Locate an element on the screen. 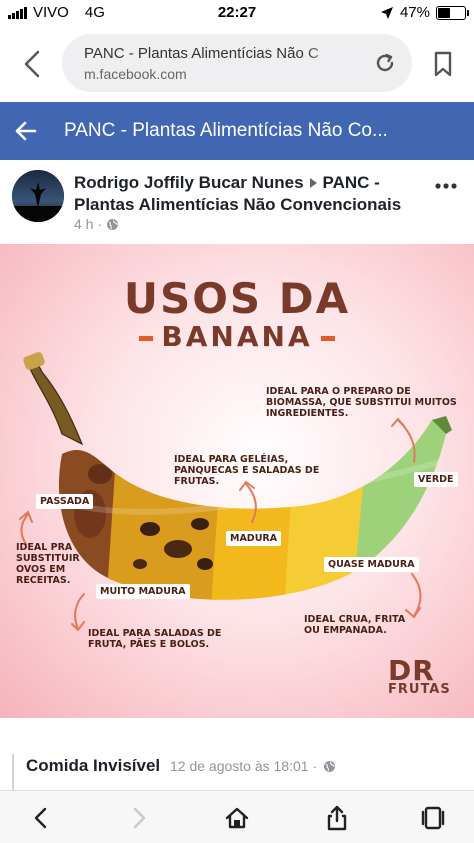  stage-tag-muito-madura: MUITO MADURA is located at coordinates (143, 591).